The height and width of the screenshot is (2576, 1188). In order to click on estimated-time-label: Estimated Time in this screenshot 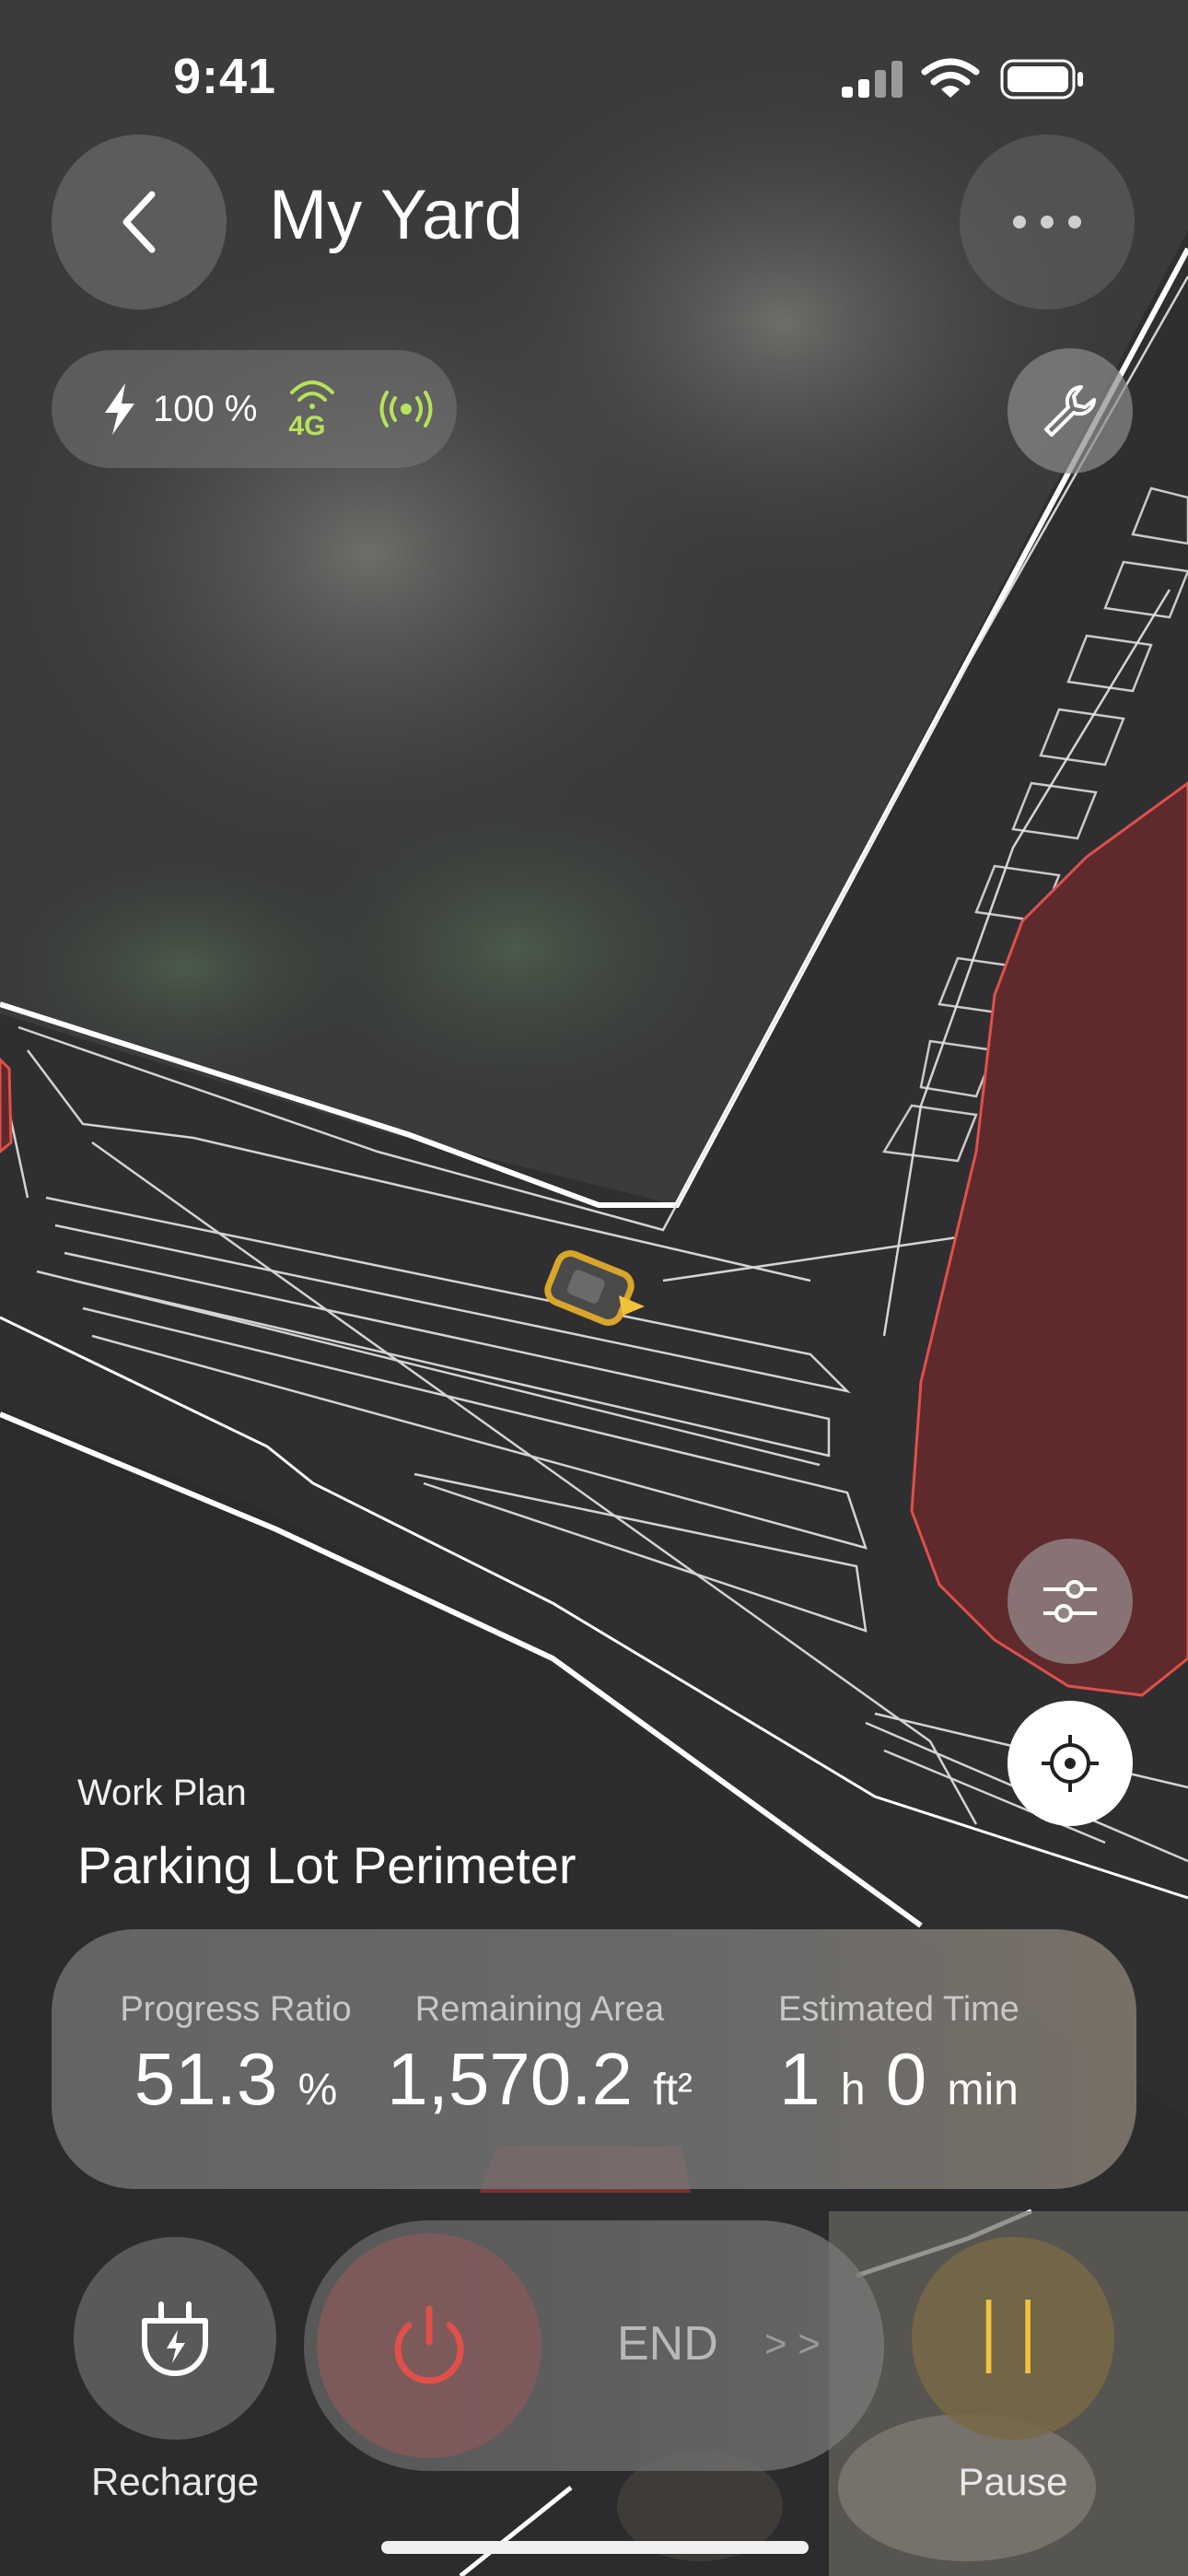, I will do `click(898, 2009)`.